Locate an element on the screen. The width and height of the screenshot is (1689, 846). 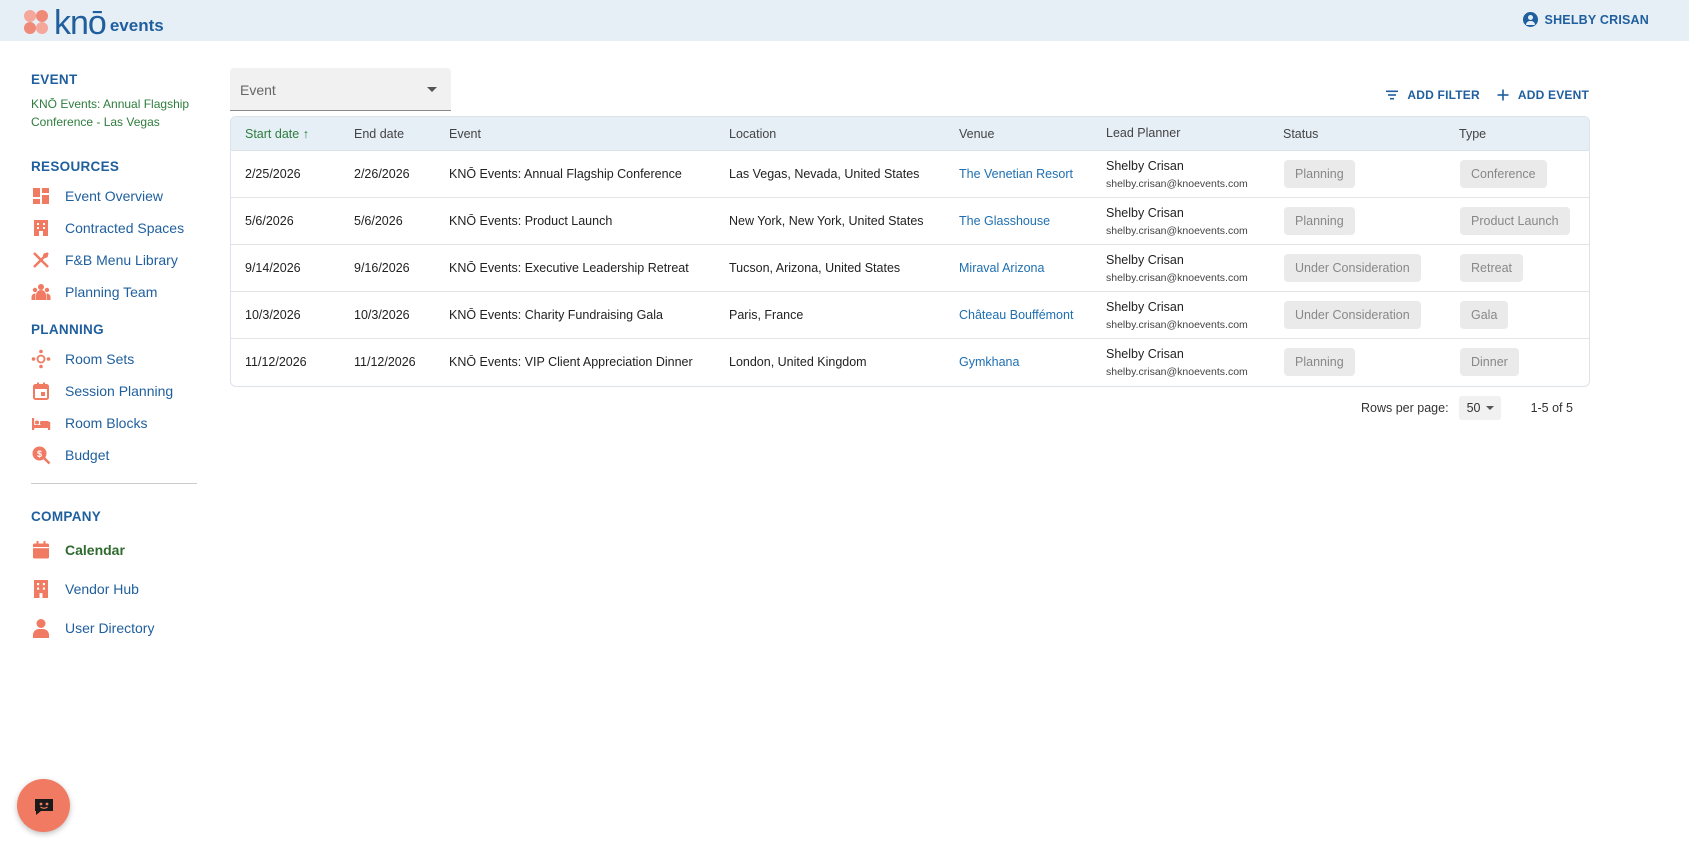
sidebar-divider is located at coordinates (114, 483).